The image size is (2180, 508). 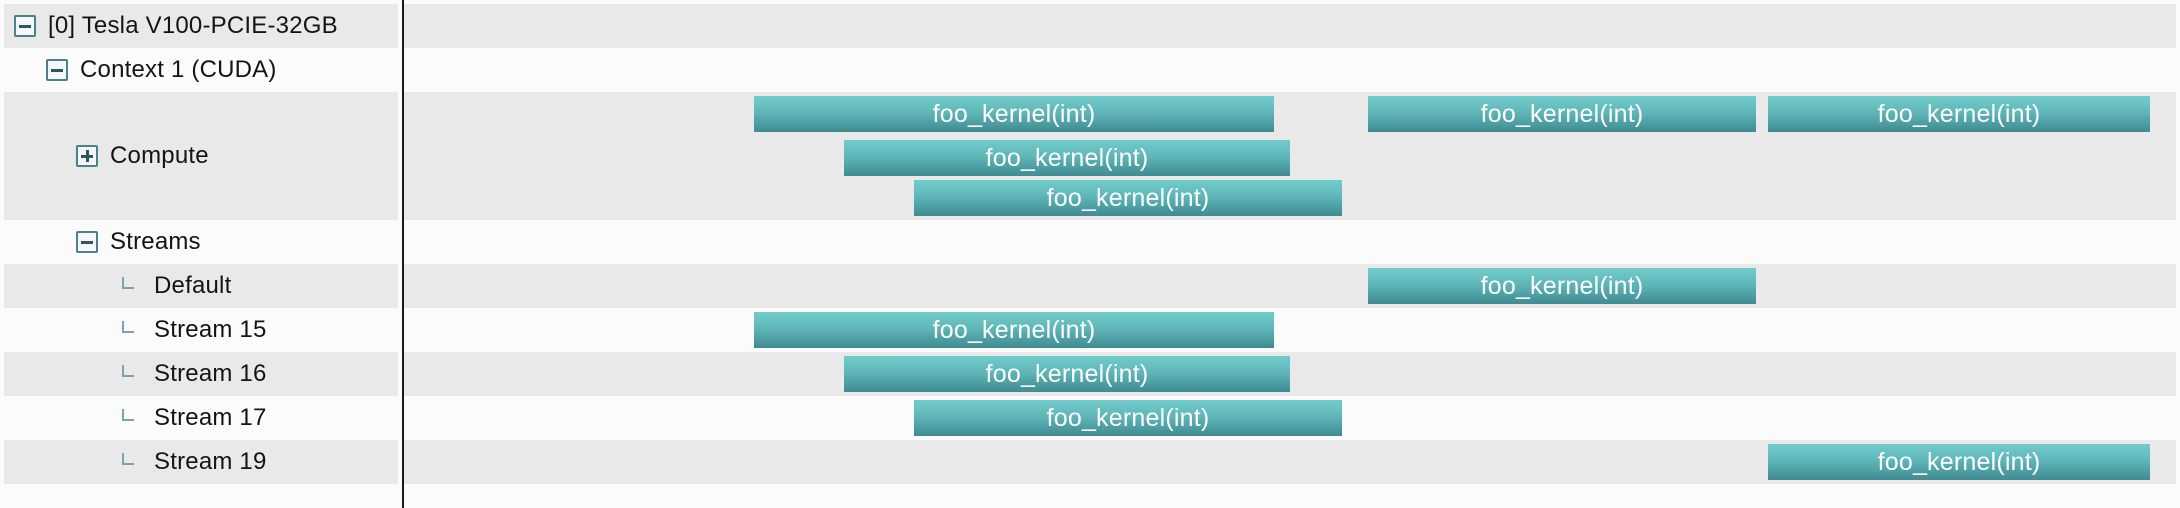 I want to click on tree-row-stream-default: Default, so click(x=201, y=286).